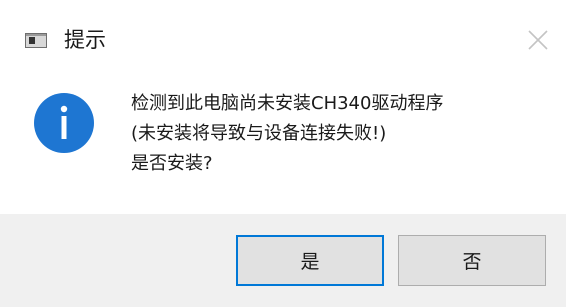 Image resolution: width=566 pixels, height=307 pixels. Describe the element at coordinates (172, 163) in the screenshot. I see `message-line: 是否安装?` at that location.